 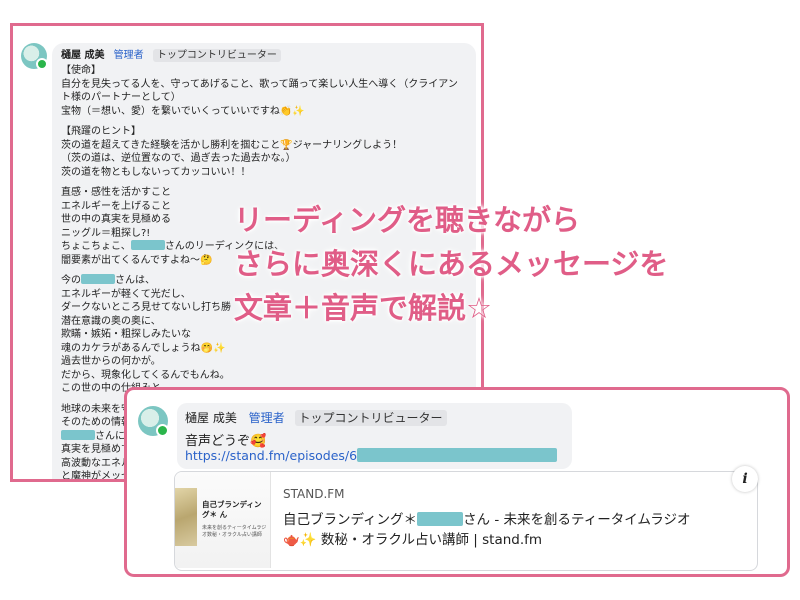 I want to click on message-text: 音声どうぞ🥰, so click(x=226, y=441).